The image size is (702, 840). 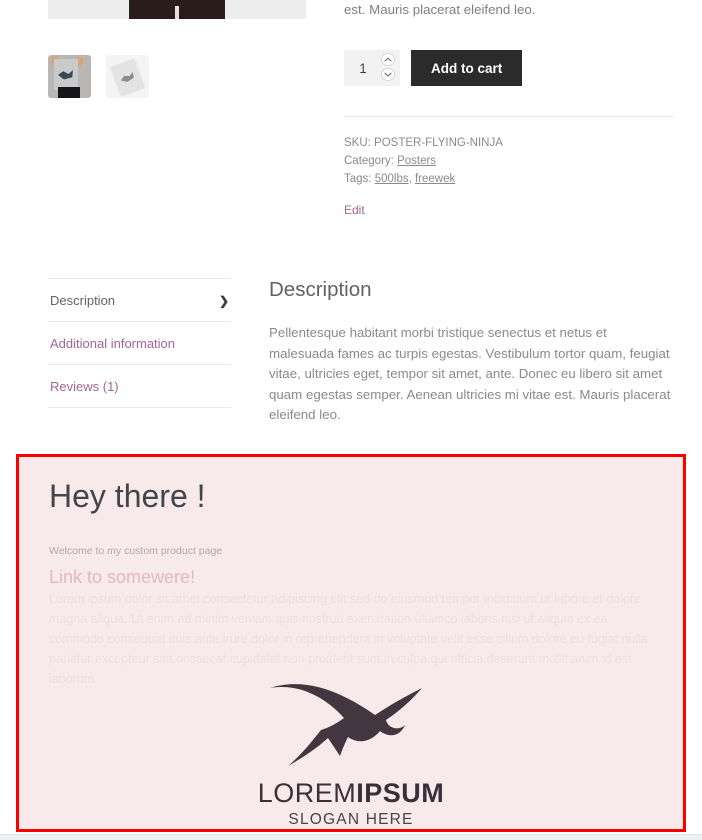 I want to click on product-short-description: est. Mauris placerat eleifend leo., so click(x=440, y=9).